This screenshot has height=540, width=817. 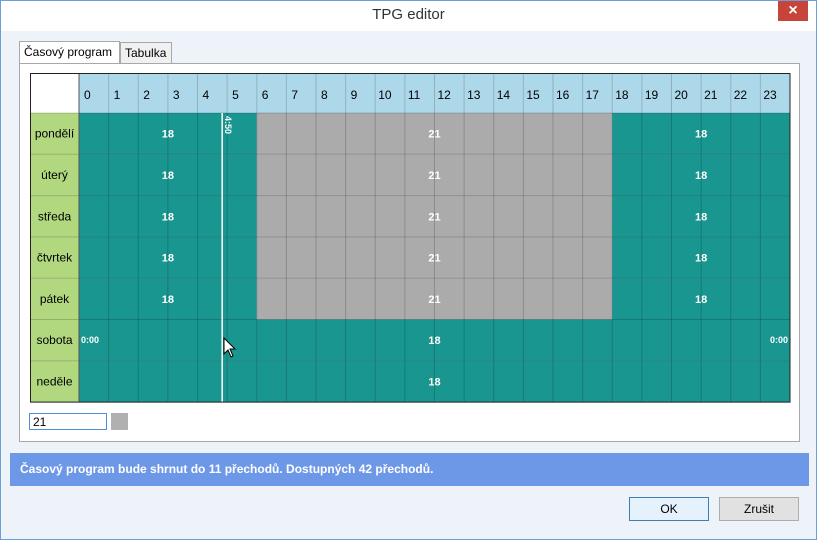 What do you see at coordinates (593, 95) in the screenshot?
I see `hour-label: 17` at bounding box center [593, 95].